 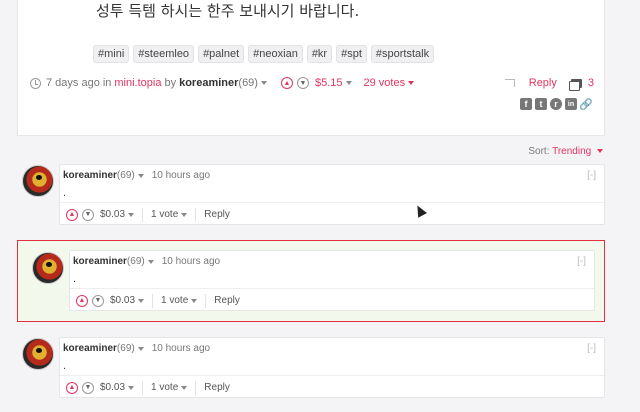 What do you see at coordinates (228, 11) in the screenshot?
I see `post-body-text: 성투 득템 하시는 한주 보내시기 바랍니다.` at bounding box center [228, 11].